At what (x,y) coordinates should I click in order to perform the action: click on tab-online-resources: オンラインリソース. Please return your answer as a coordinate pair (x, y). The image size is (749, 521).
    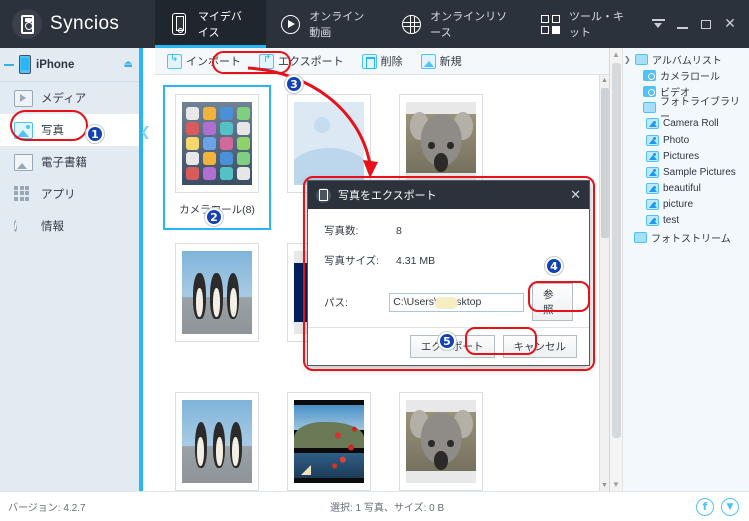
    Looking at the image, I should click on (456, 24).